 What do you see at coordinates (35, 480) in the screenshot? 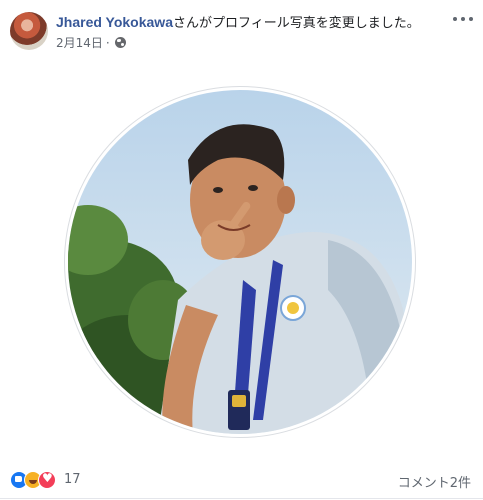
I see `reaction-icons` at bounding box center [35, 480].